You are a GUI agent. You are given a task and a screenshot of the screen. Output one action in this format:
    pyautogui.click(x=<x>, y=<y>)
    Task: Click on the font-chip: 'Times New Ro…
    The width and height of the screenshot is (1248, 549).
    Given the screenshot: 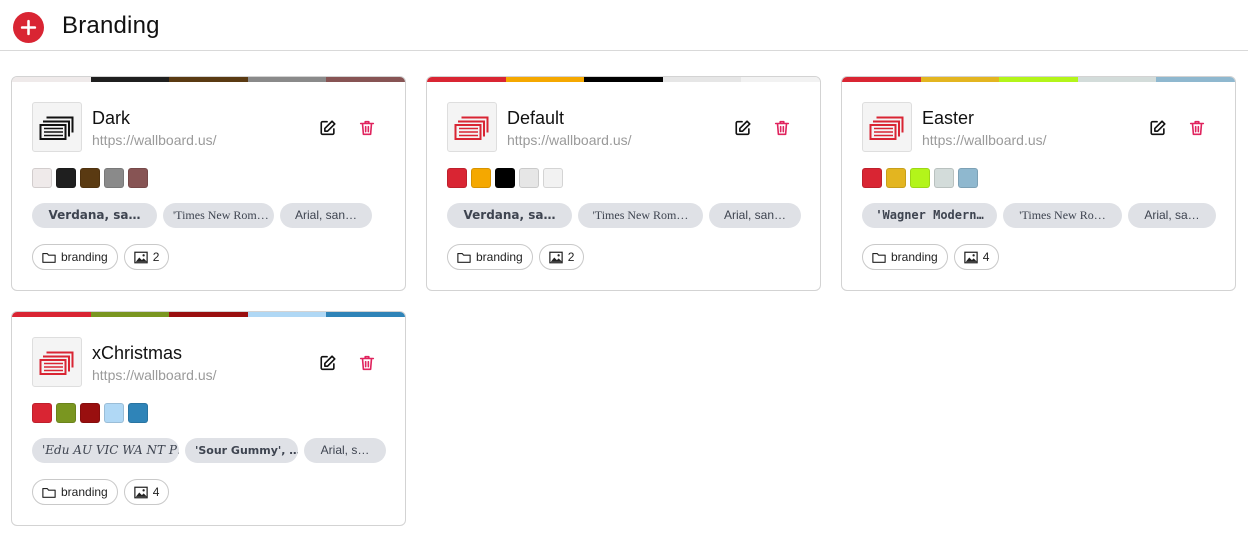 What is the action you would take?
    pyautogui.click(x=1062, y=215)
    